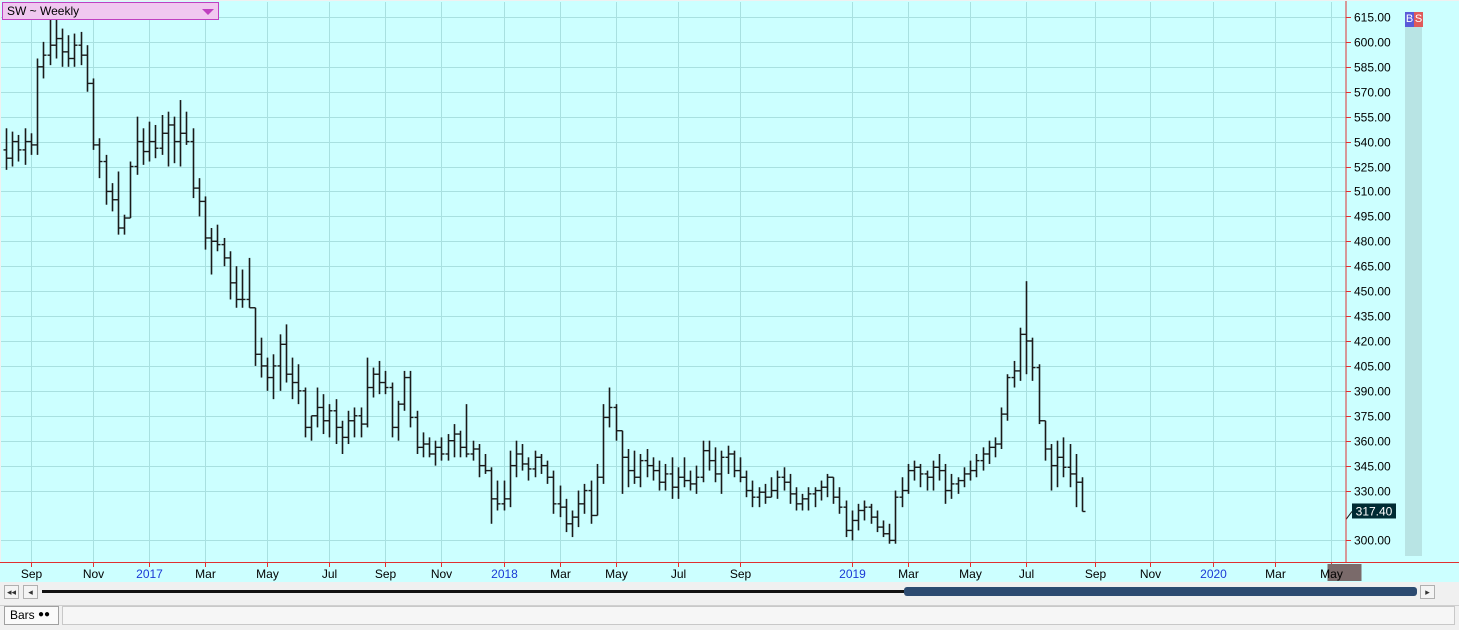 The height and width of the screenshot is (630, 1459). Describe the element at coordinates (1418, 19) in the screenshot. I see `sell-button: S` at that location.